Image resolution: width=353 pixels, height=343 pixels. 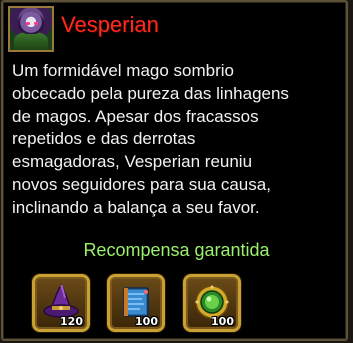 I want to click on description-line: obcecado pela pureza das linhagens, so click(x=150, y=93).